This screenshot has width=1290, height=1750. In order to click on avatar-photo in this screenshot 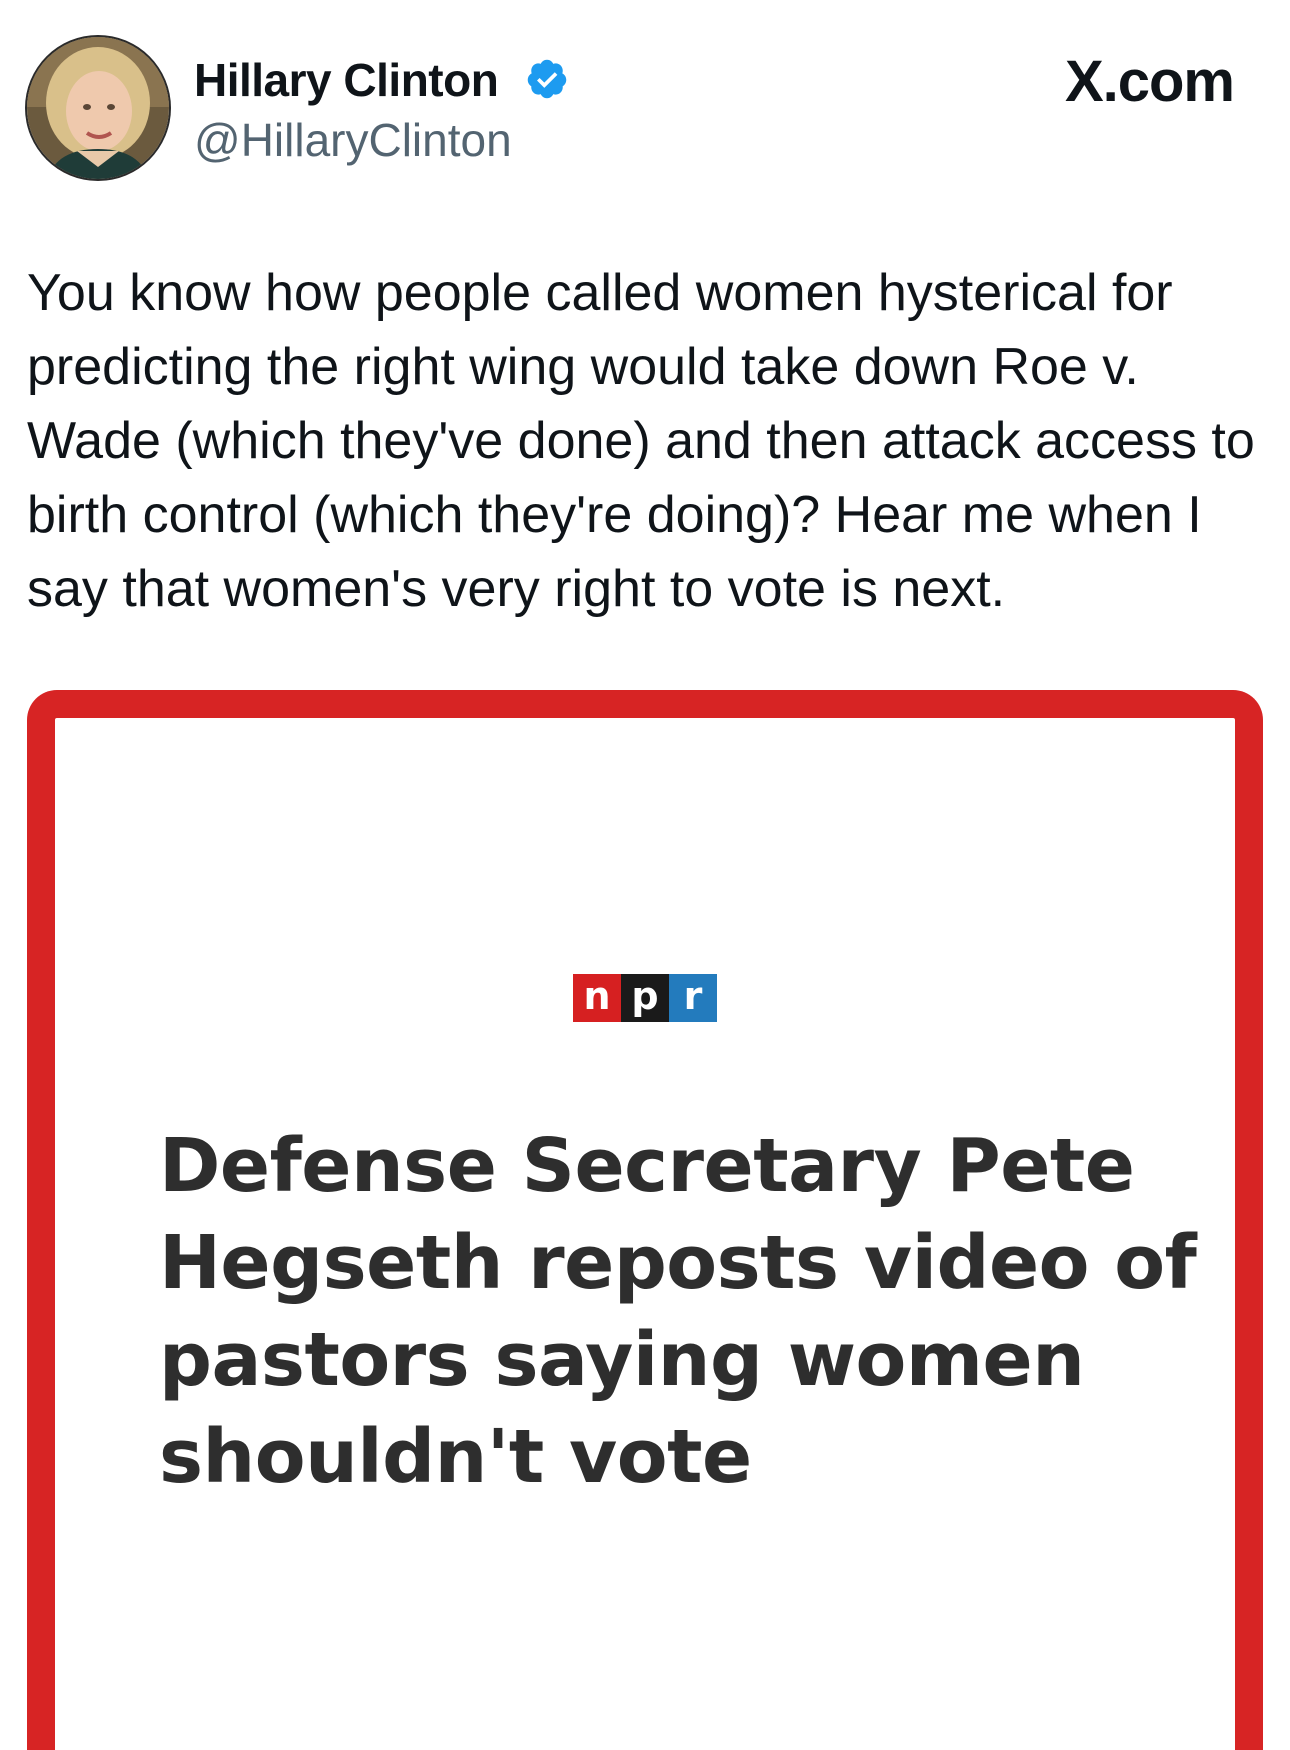, I will do `click(98, 108)`.